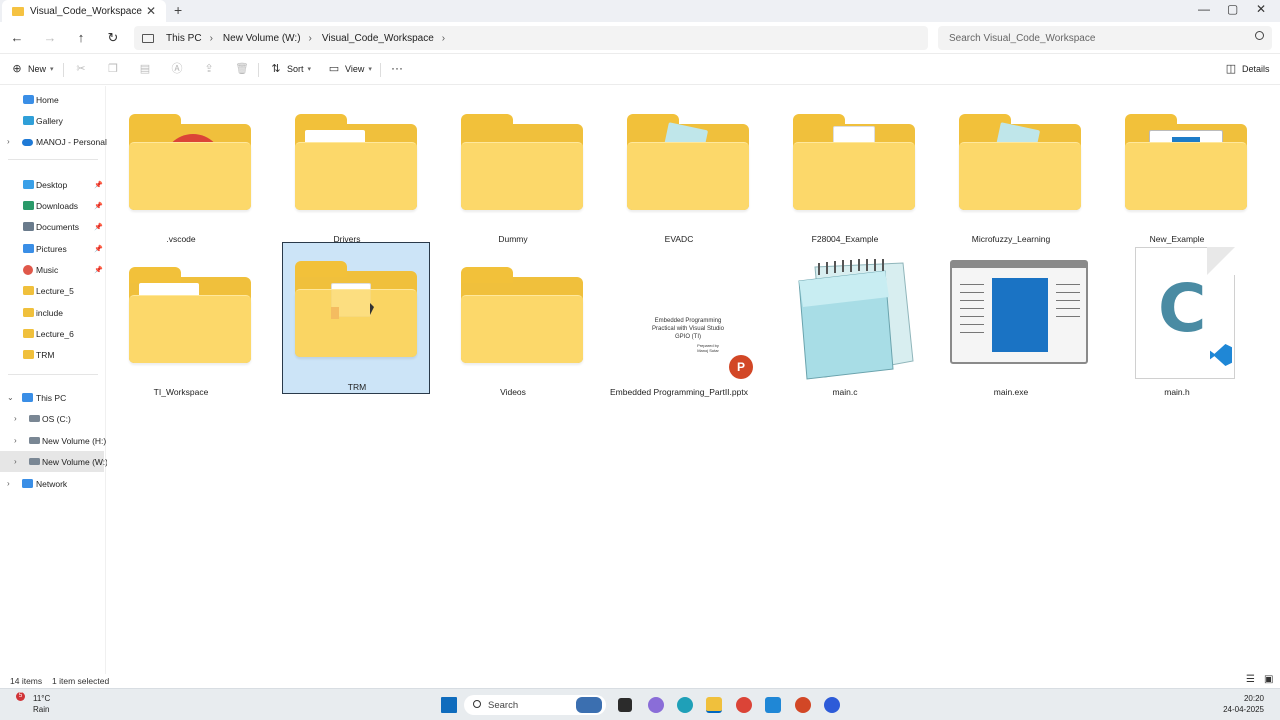 The width and height of the screenshot is (1280, 720). What do you see at coordinates (1177, 323) in the screenshot?
I see `file-item-main-h: C main.h` at bounding box center [1177, 323].